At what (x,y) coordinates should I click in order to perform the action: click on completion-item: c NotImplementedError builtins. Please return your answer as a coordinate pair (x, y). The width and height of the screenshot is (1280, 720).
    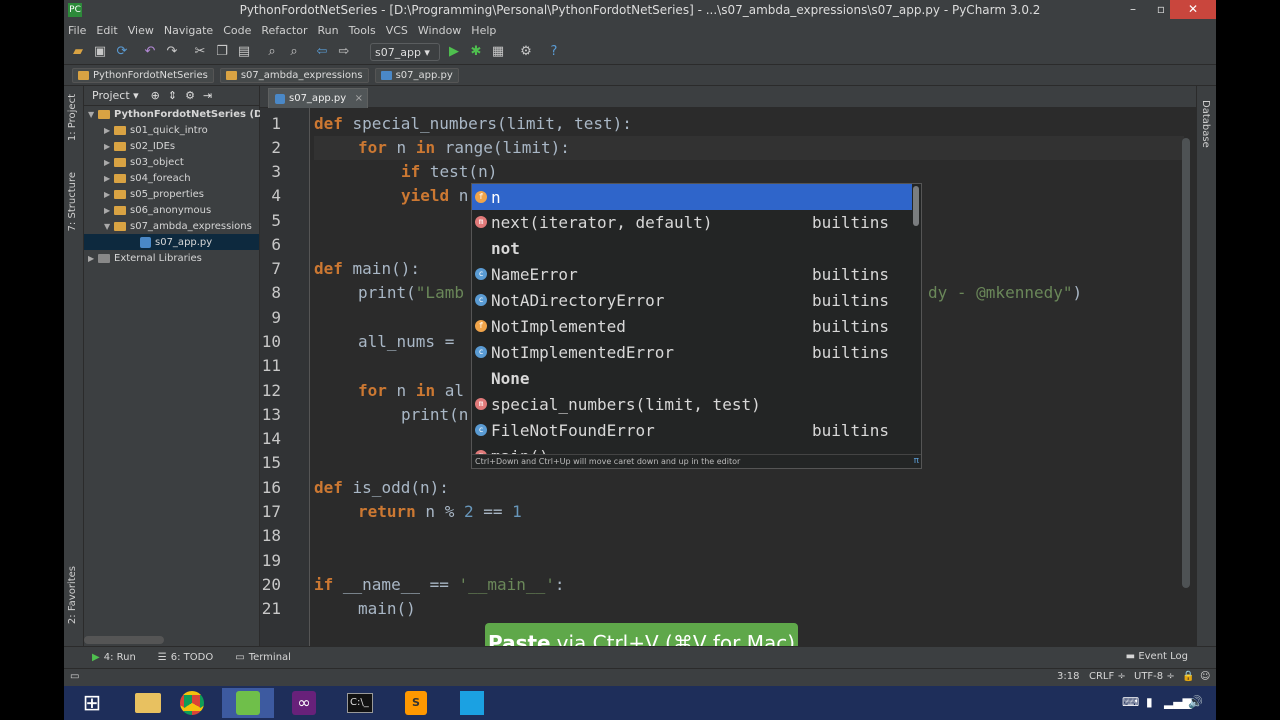
    Looking at the image, I should click on (692, 352).